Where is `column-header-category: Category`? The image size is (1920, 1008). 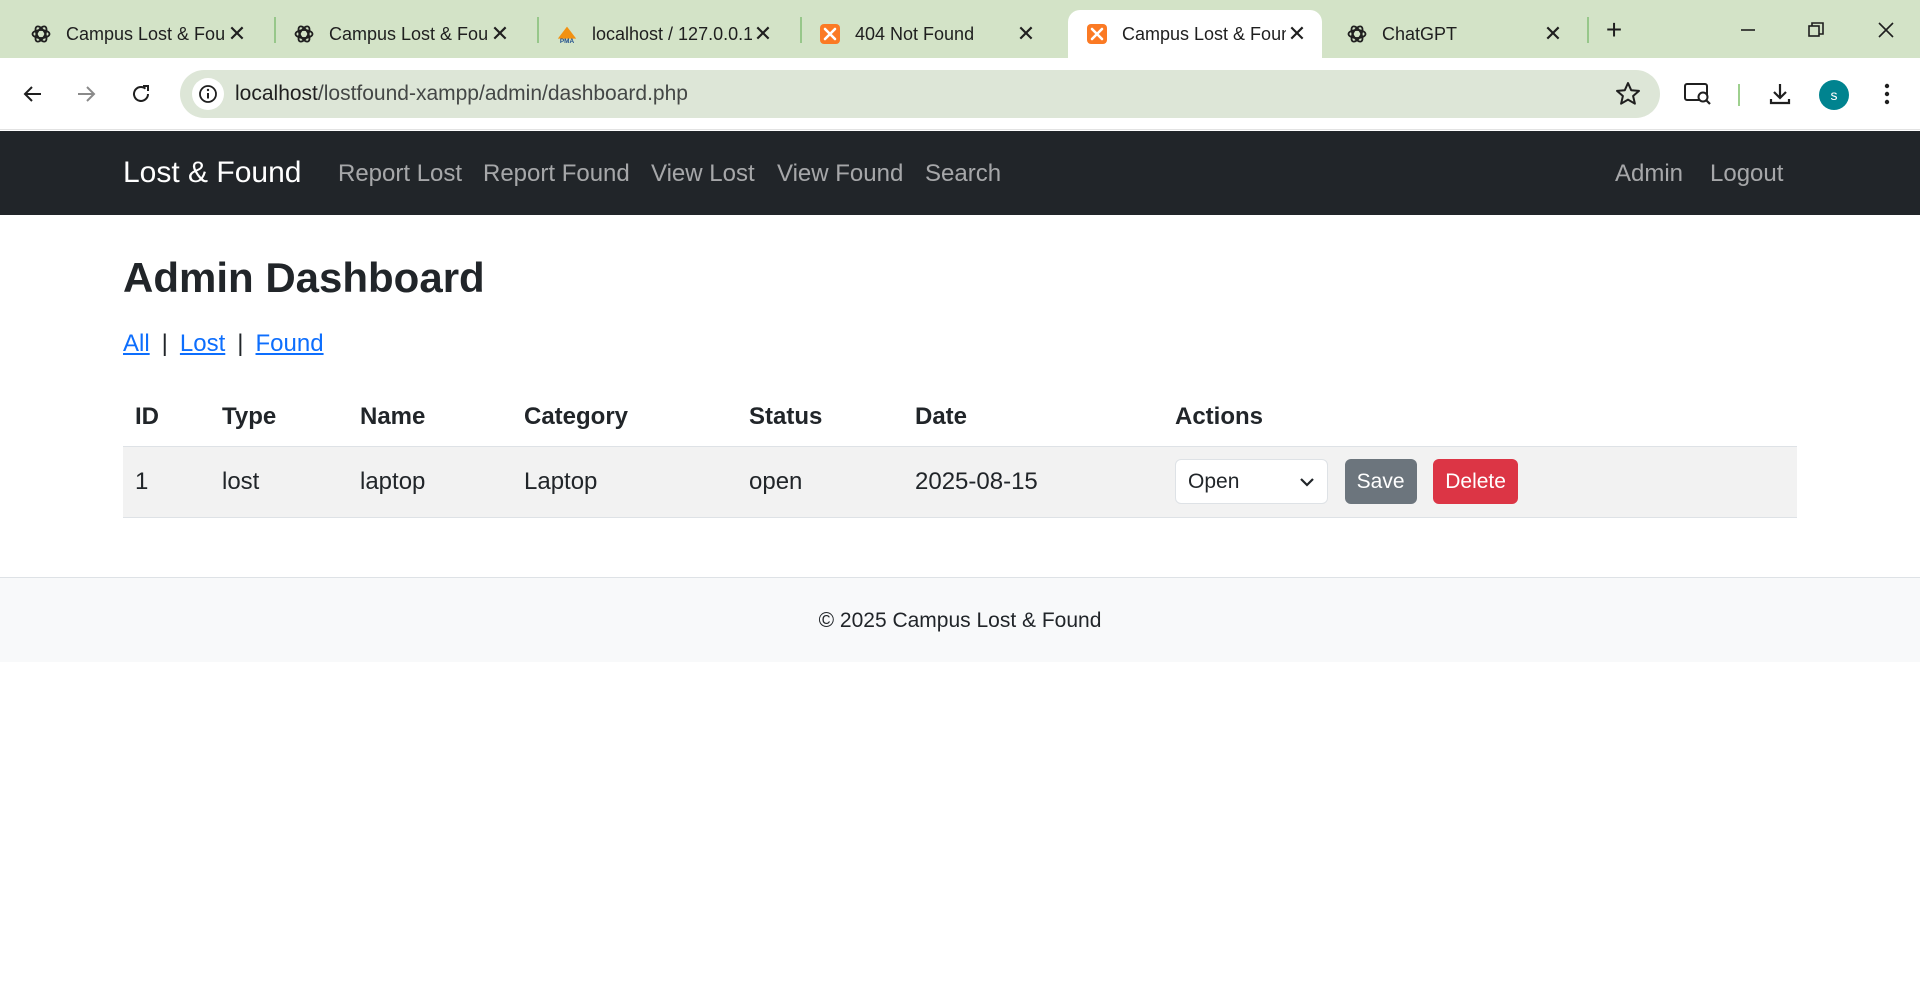
column-header-category: Category is located at coordinates (624, 417).